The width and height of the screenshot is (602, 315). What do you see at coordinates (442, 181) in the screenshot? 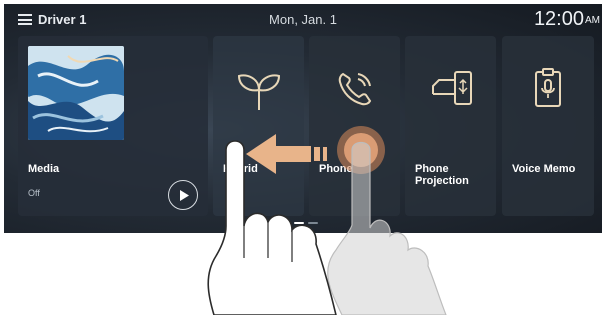
I see `tile-phone-projection-label-line2: Projection` at bounding box center [442, 181].